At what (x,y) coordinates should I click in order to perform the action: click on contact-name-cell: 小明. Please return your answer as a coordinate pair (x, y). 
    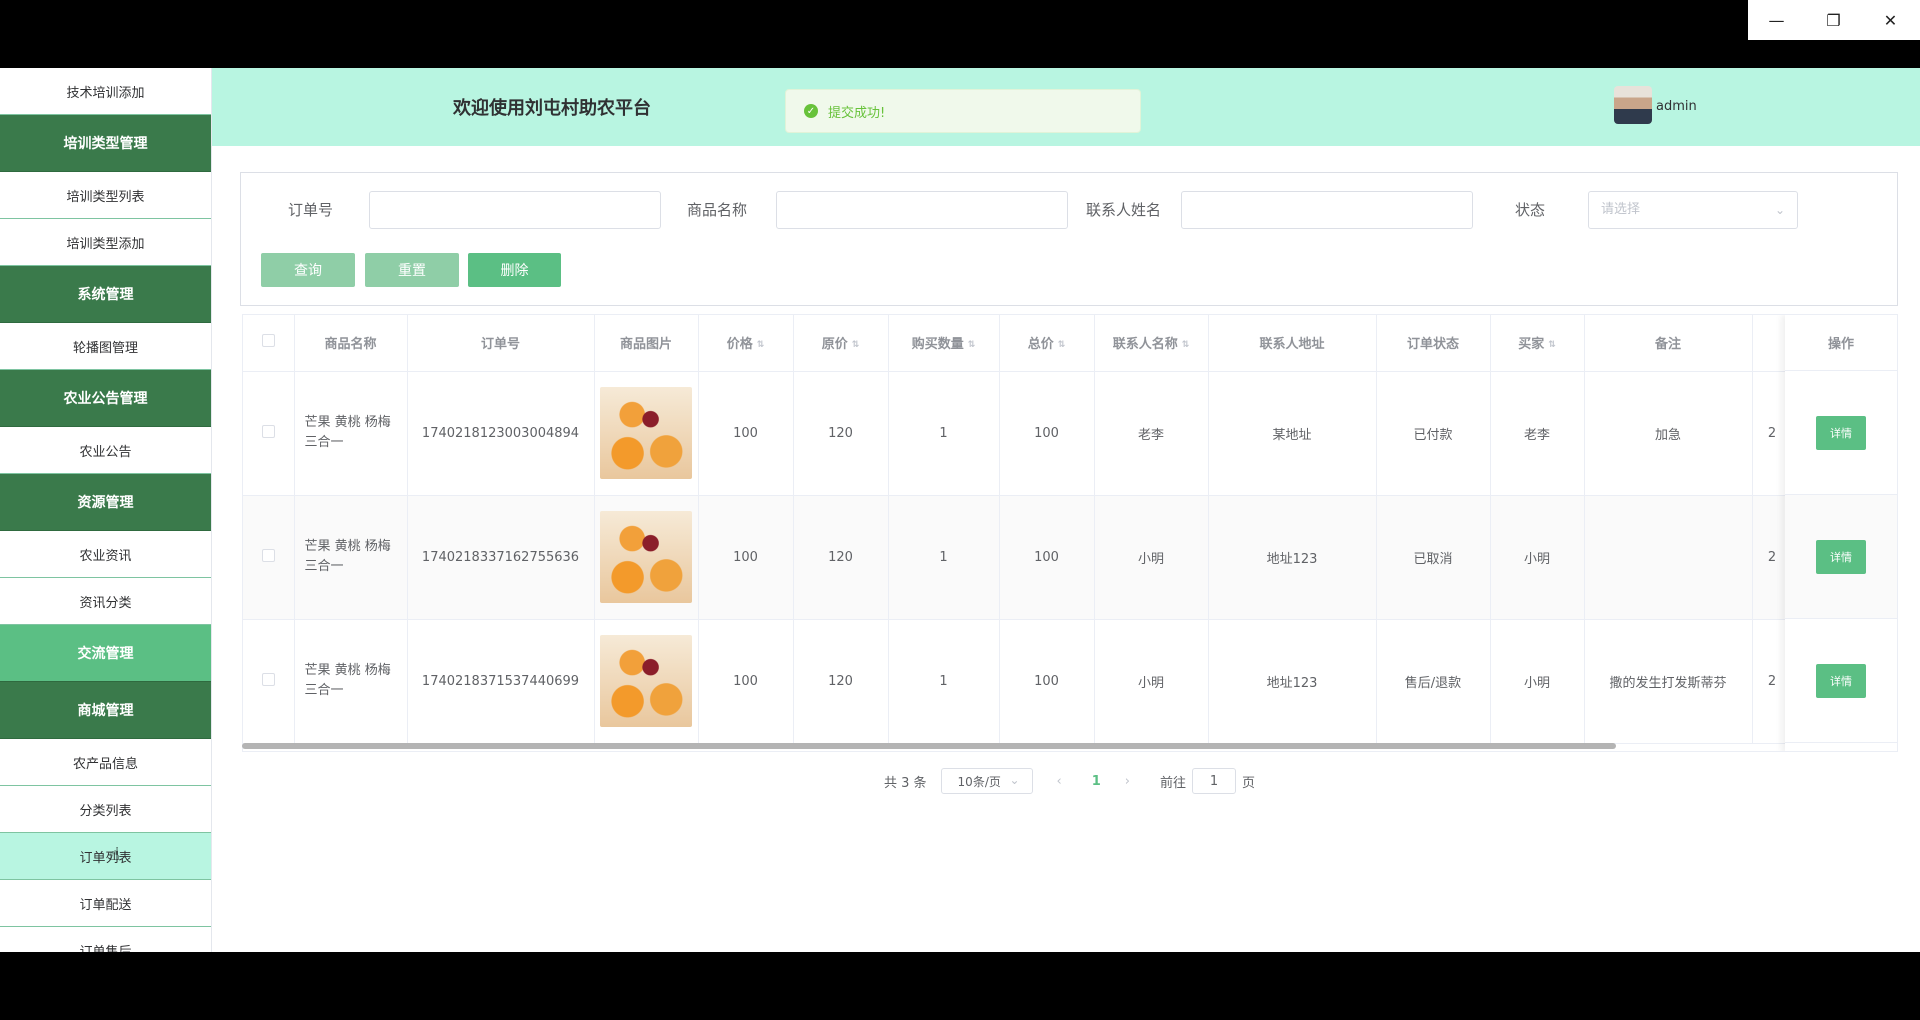
    Looking at the image, I should click on (1151, 557).